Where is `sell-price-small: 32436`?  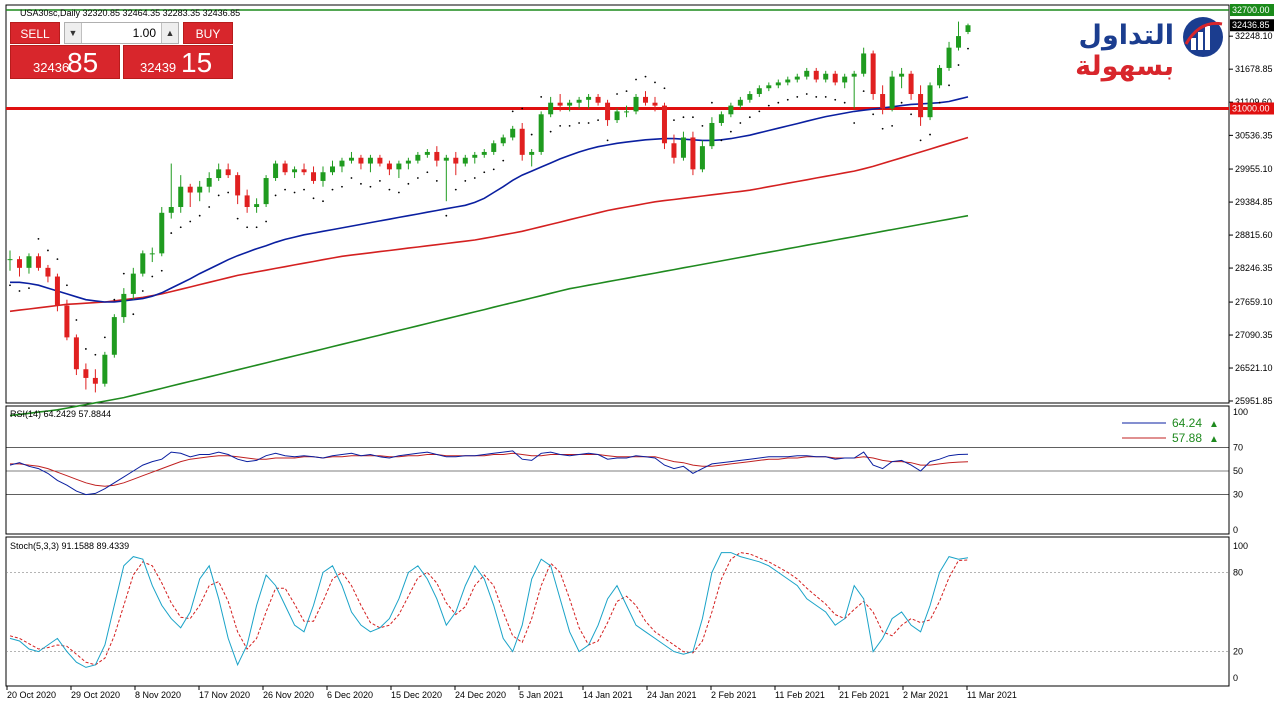
sell-price-small: 32436 is located at coordinates (51, 67).